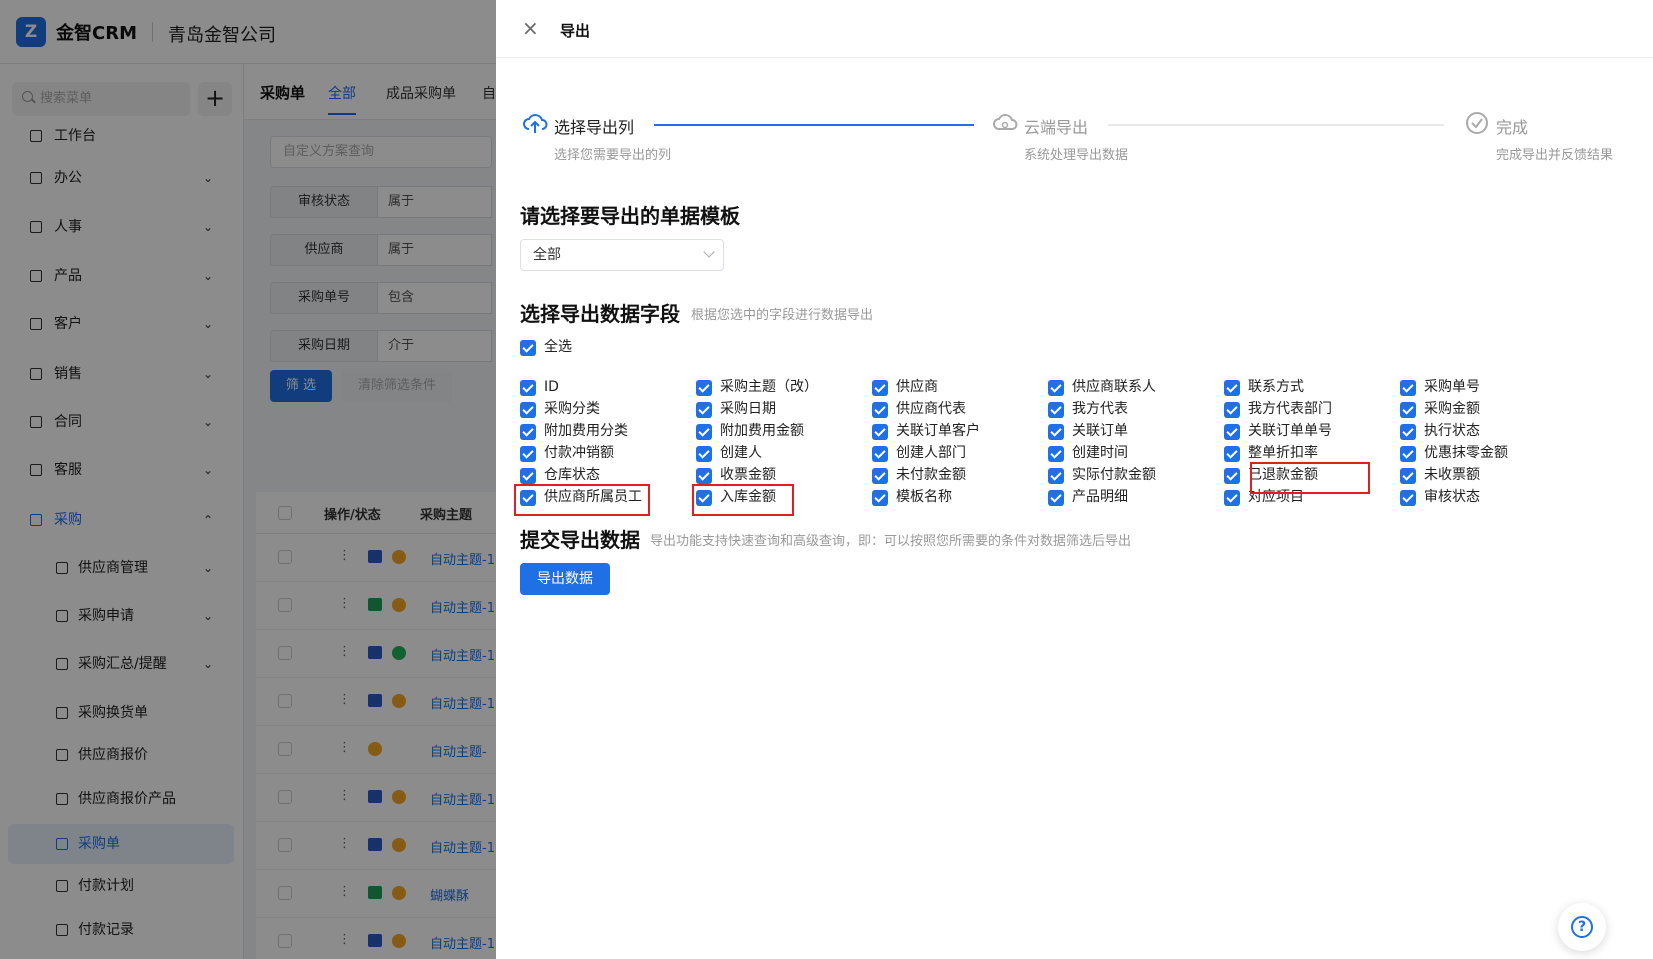  Describe the element at coordinates (622, 255) in the screenshot. I see `template-select: 全部` at that location.